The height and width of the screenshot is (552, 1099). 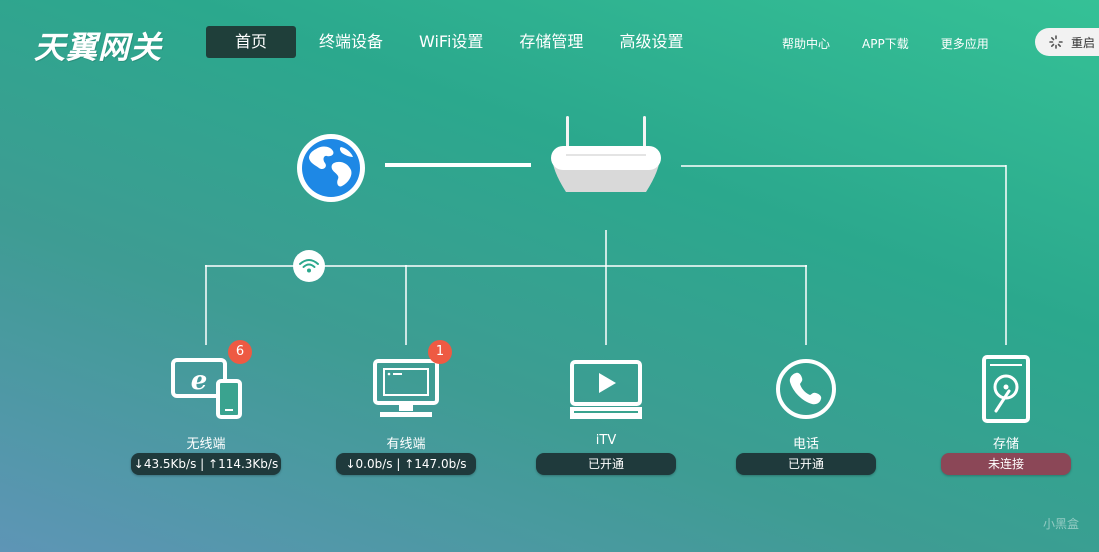 What do you see at coordinates (406, 444) in the screenshot?
I see `wired-label: 有线端` at bounding box center [406, 444].